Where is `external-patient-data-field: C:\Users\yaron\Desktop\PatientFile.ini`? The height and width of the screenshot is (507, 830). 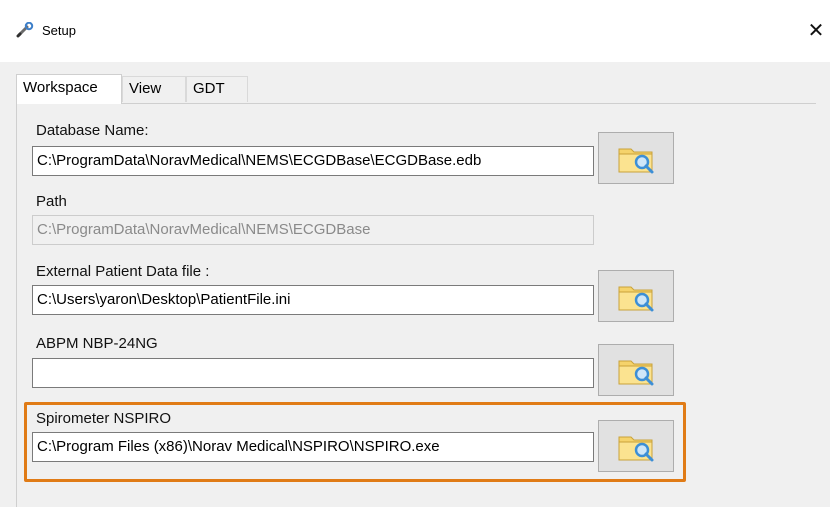
external-patient-data-field: C:\Users\yaron\Desktop\PatientFile.ini is located at coordinates (313, 300).